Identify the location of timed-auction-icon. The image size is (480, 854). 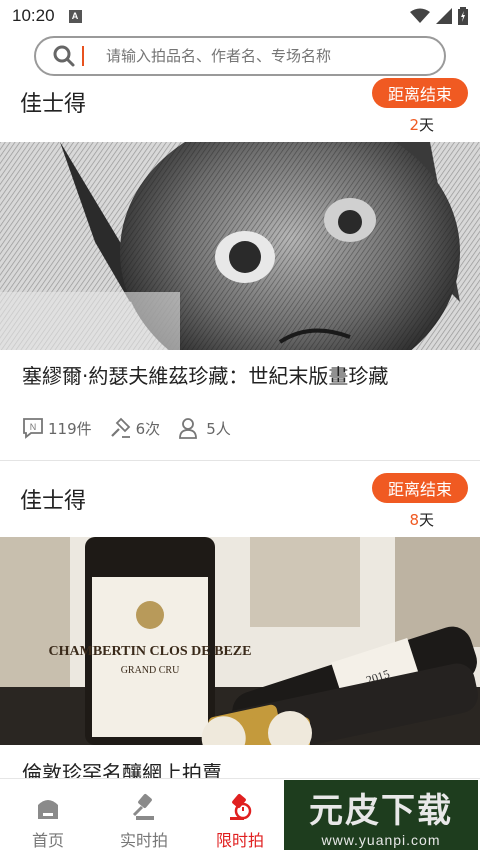
(241, 807).